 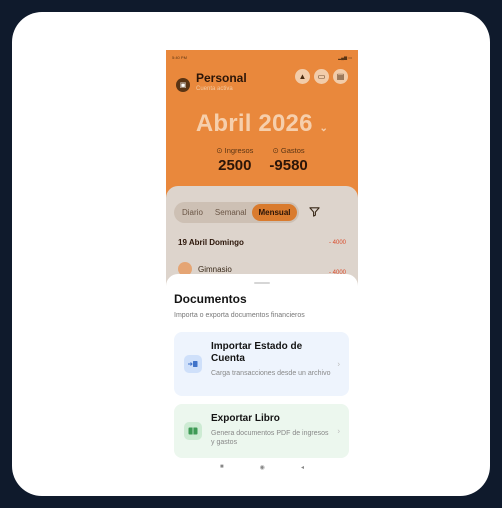 I want to click on tab-mensual: Mensual, so click(x=274, y=212).